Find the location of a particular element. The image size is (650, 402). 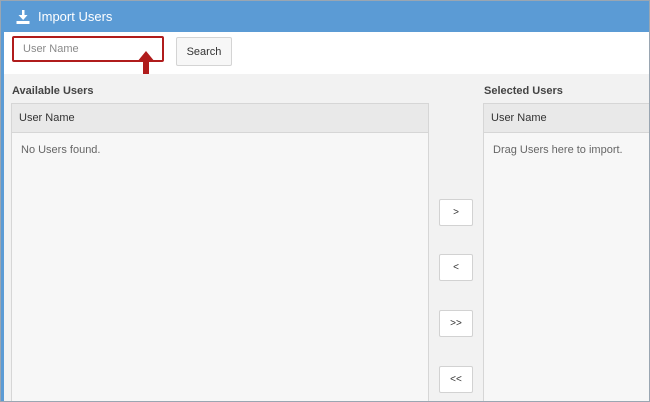

selected-user-name-column-header: User Name is located at coordinates (566, 118).